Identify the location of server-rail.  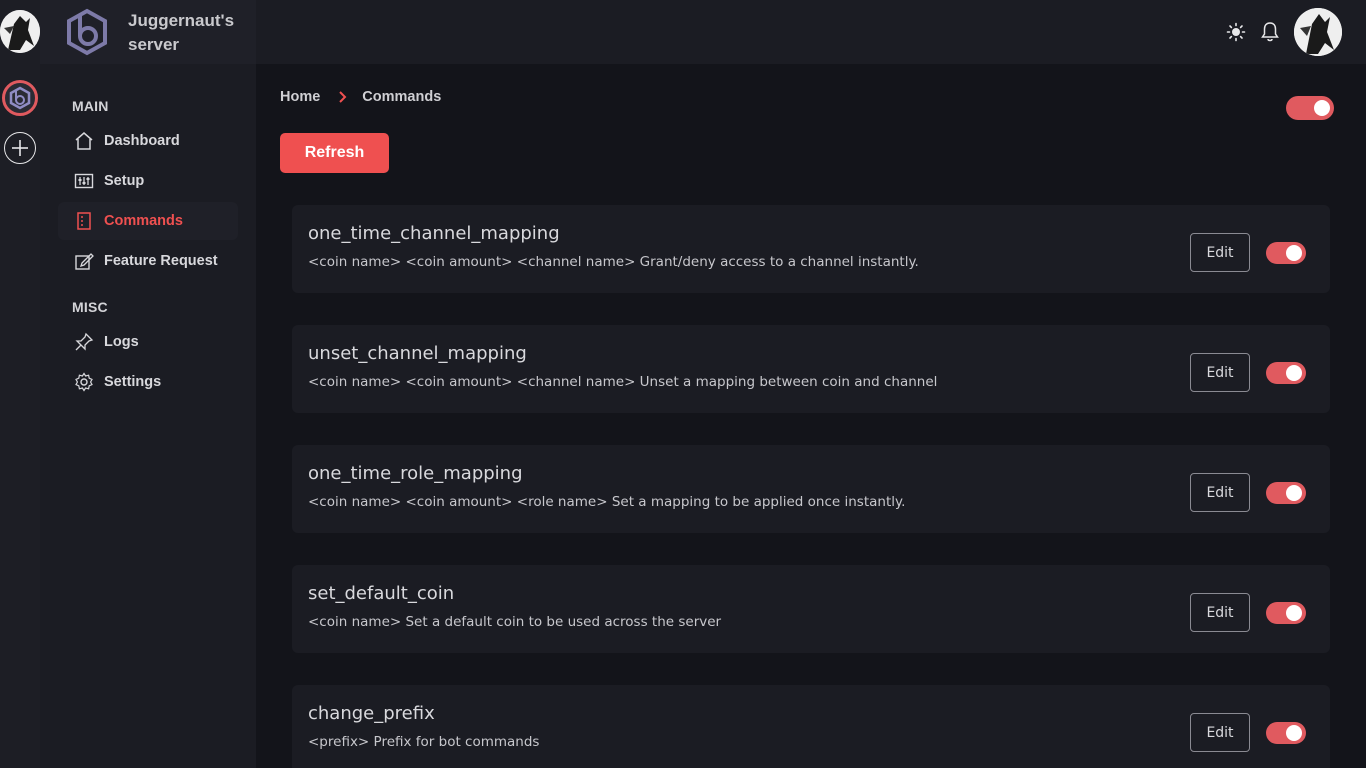
(20, 384).